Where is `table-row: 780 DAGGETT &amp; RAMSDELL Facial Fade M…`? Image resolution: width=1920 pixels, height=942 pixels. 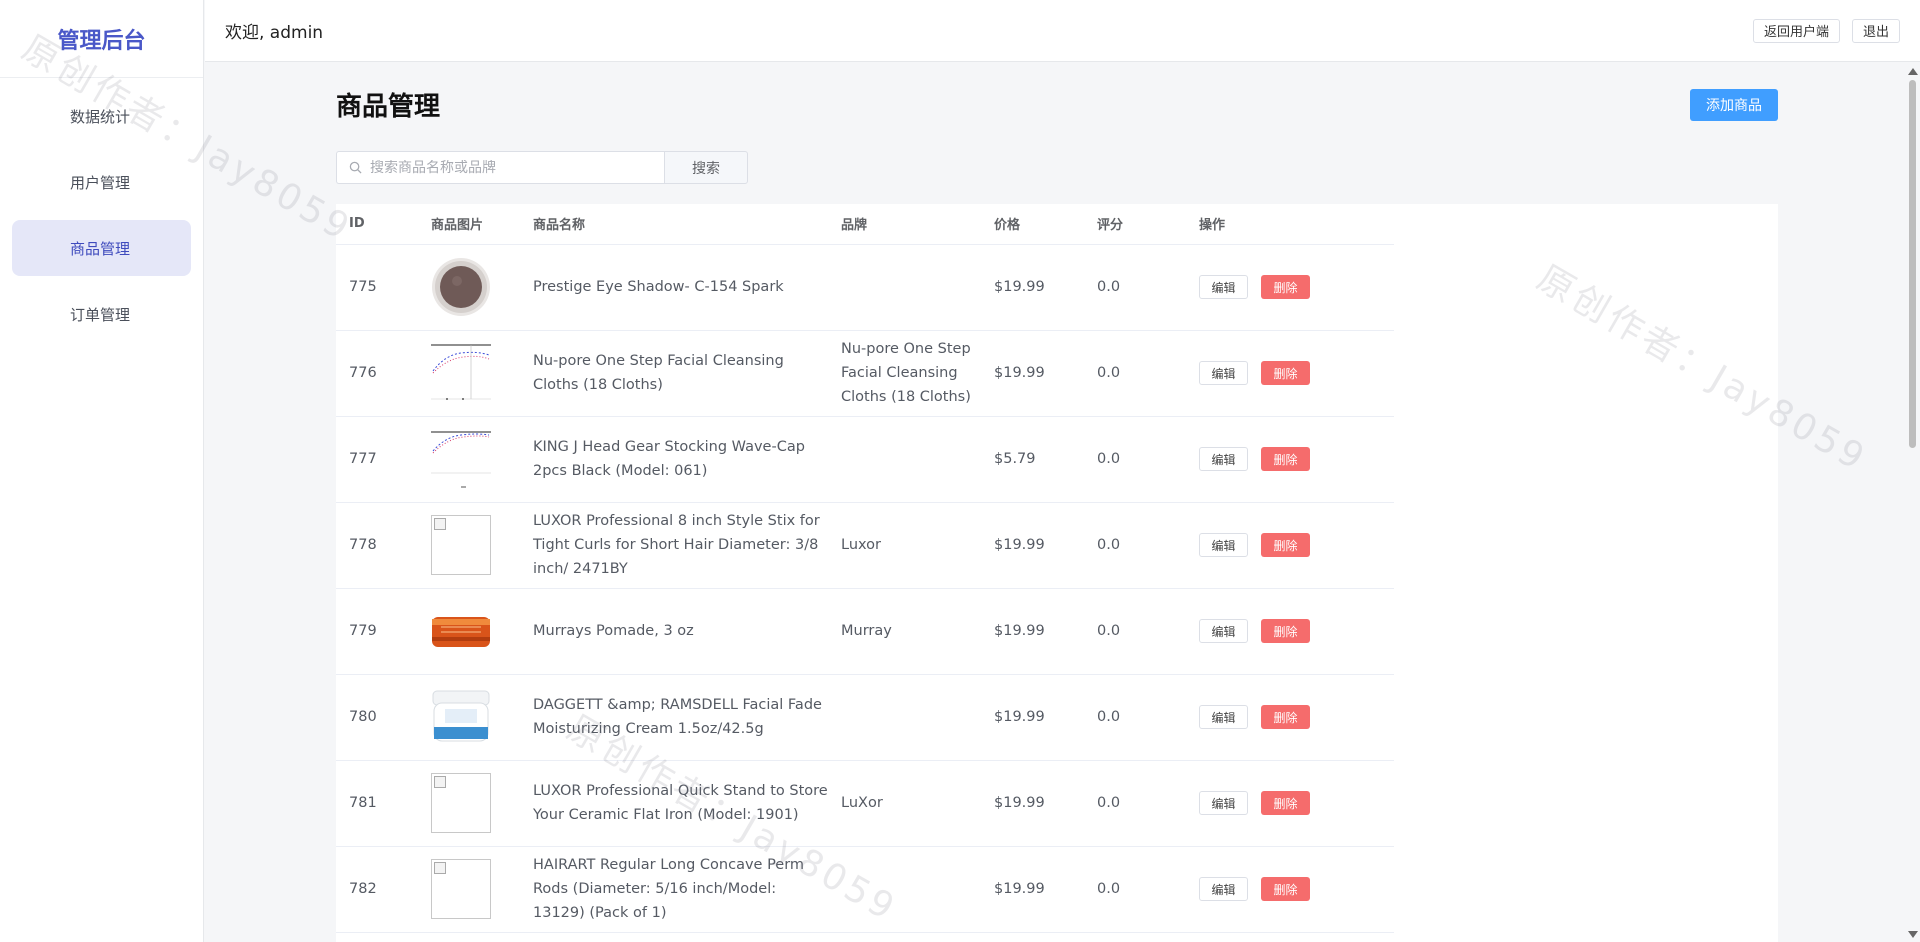 table-row: 780 DAGGETT &amp; RAMSDELL Facial Fade M… is located at coordinates (865, 717).